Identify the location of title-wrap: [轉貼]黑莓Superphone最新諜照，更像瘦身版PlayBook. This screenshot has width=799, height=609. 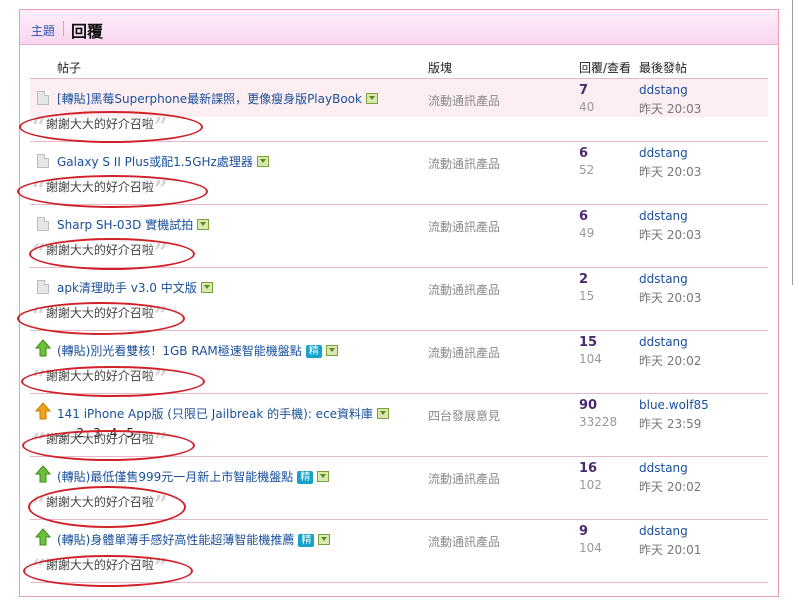
(217, 98).